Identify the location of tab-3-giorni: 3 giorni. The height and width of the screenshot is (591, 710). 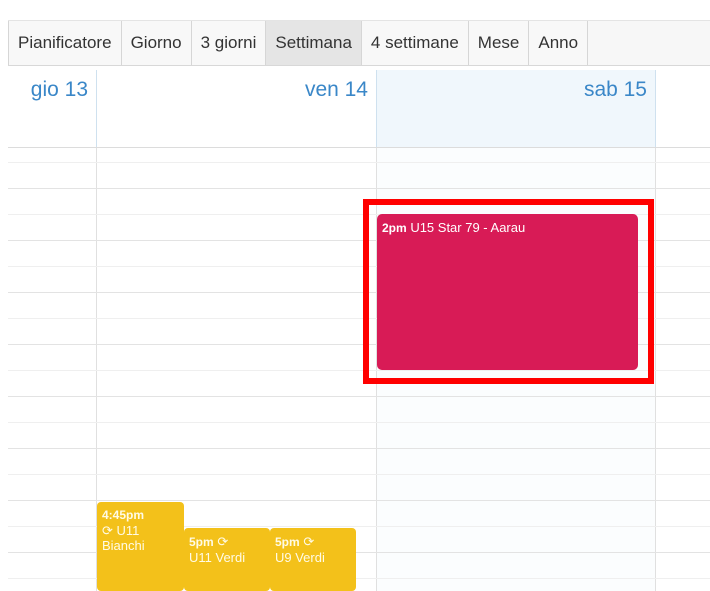
(229, 43).